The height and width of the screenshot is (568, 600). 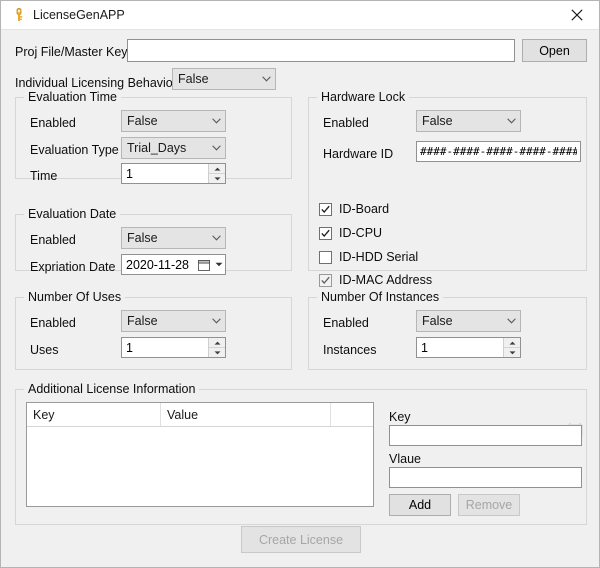 I want to click on uses-label: Uses, so click(x=44, y=350).